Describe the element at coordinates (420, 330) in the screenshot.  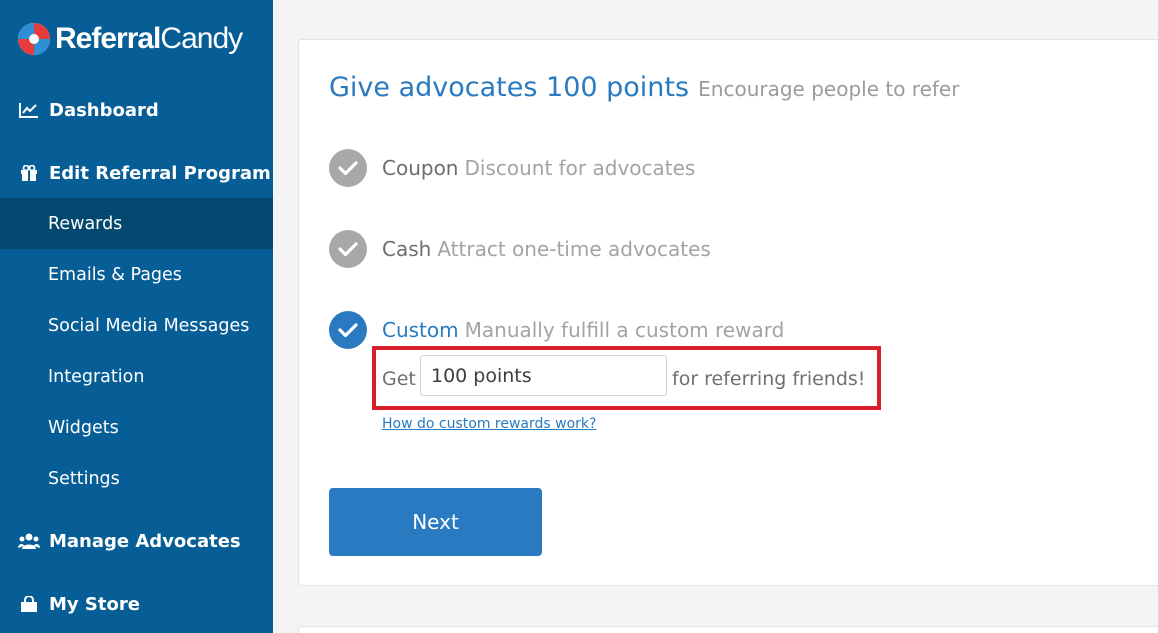
I see `option-label: Custom` at that location.